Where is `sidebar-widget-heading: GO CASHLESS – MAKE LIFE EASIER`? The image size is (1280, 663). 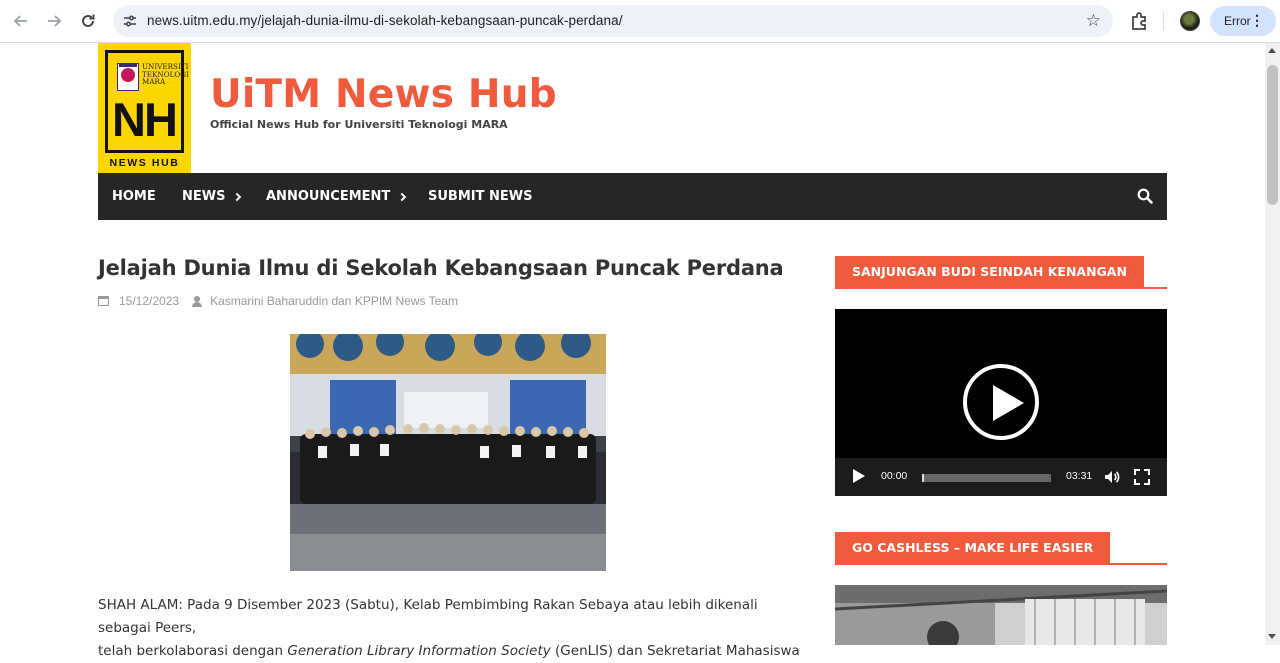 sidebar-widget-heading: GO CASHLESS – MAKE LIFE EASIER is located at coordinates (1001, 548).